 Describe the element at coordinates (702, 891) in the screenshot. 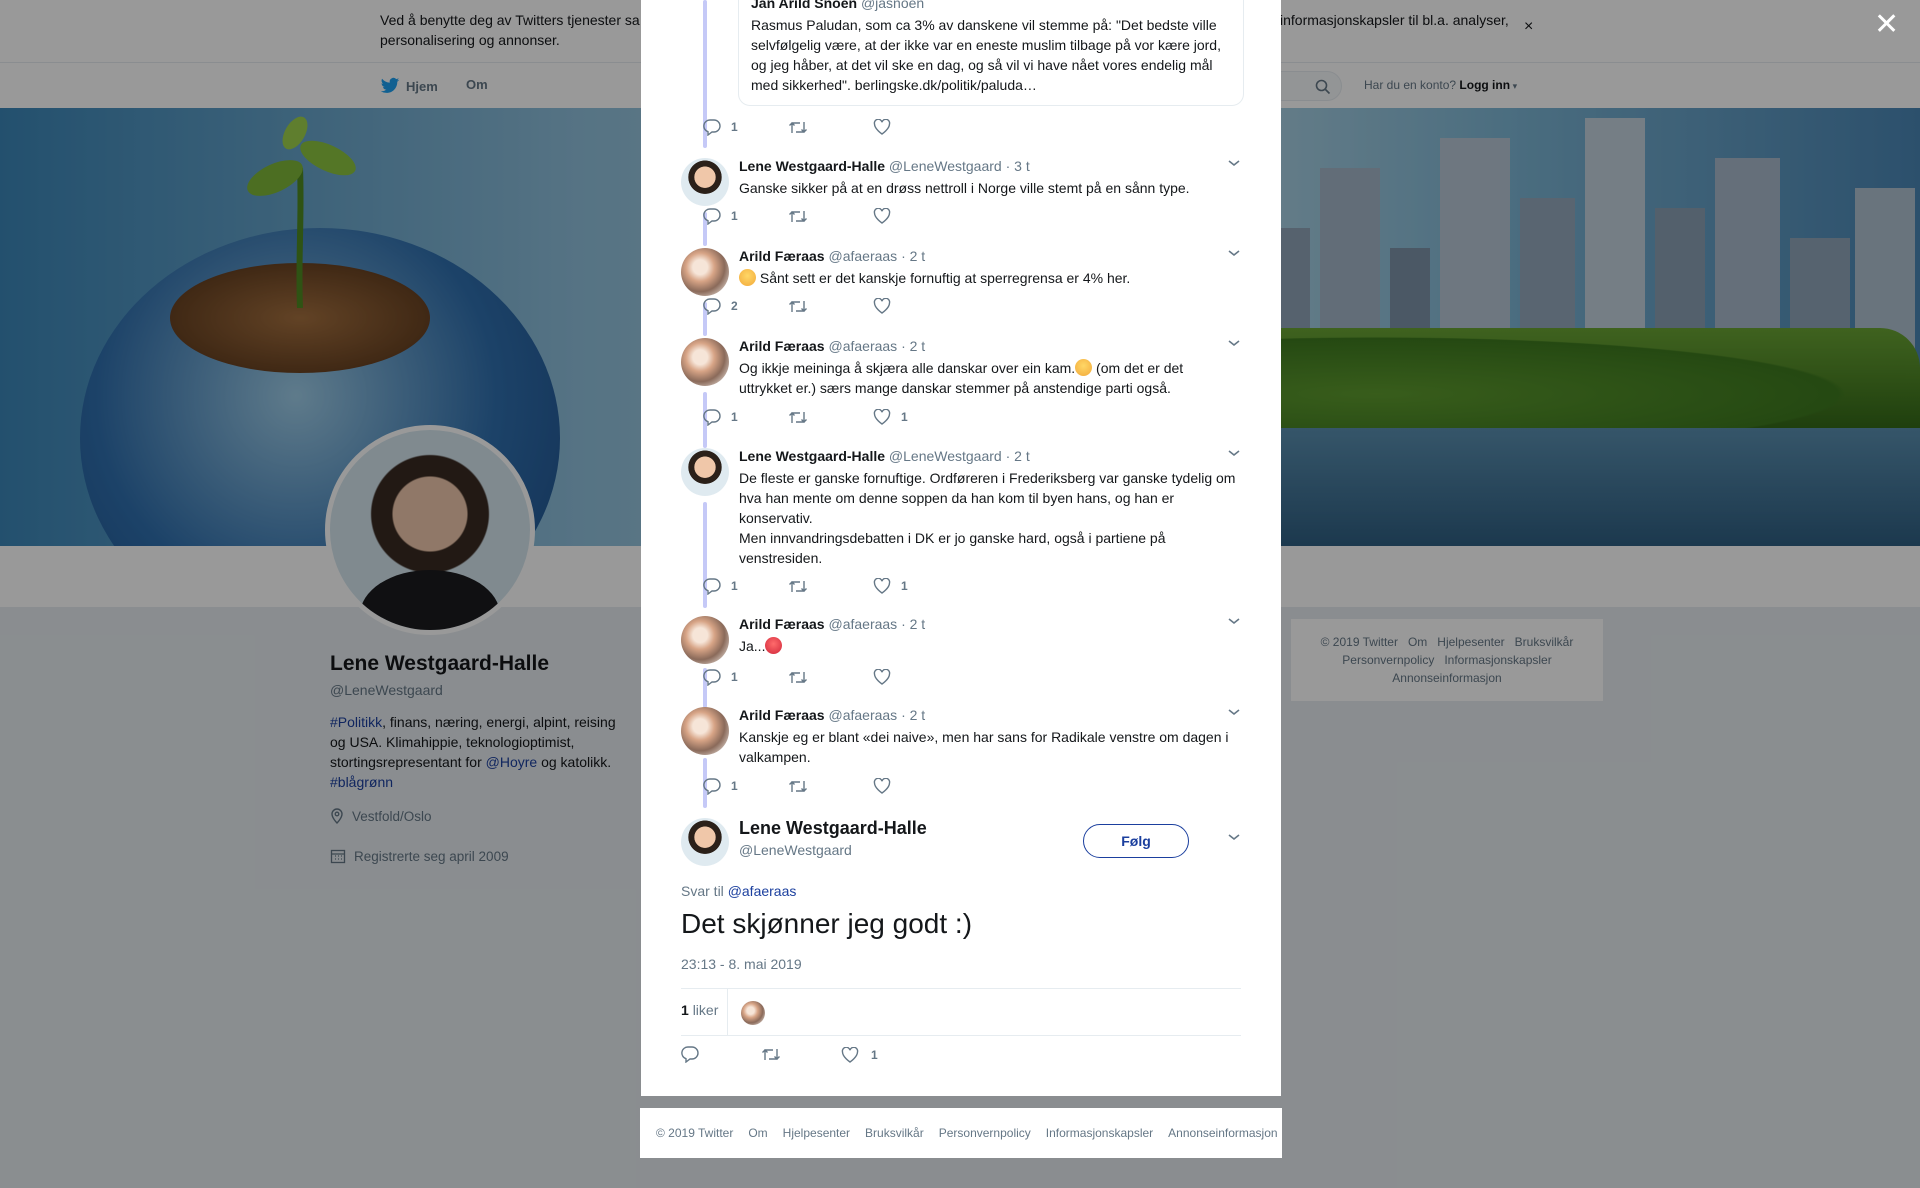

I see `reply-to-label: Svar til` at that location.